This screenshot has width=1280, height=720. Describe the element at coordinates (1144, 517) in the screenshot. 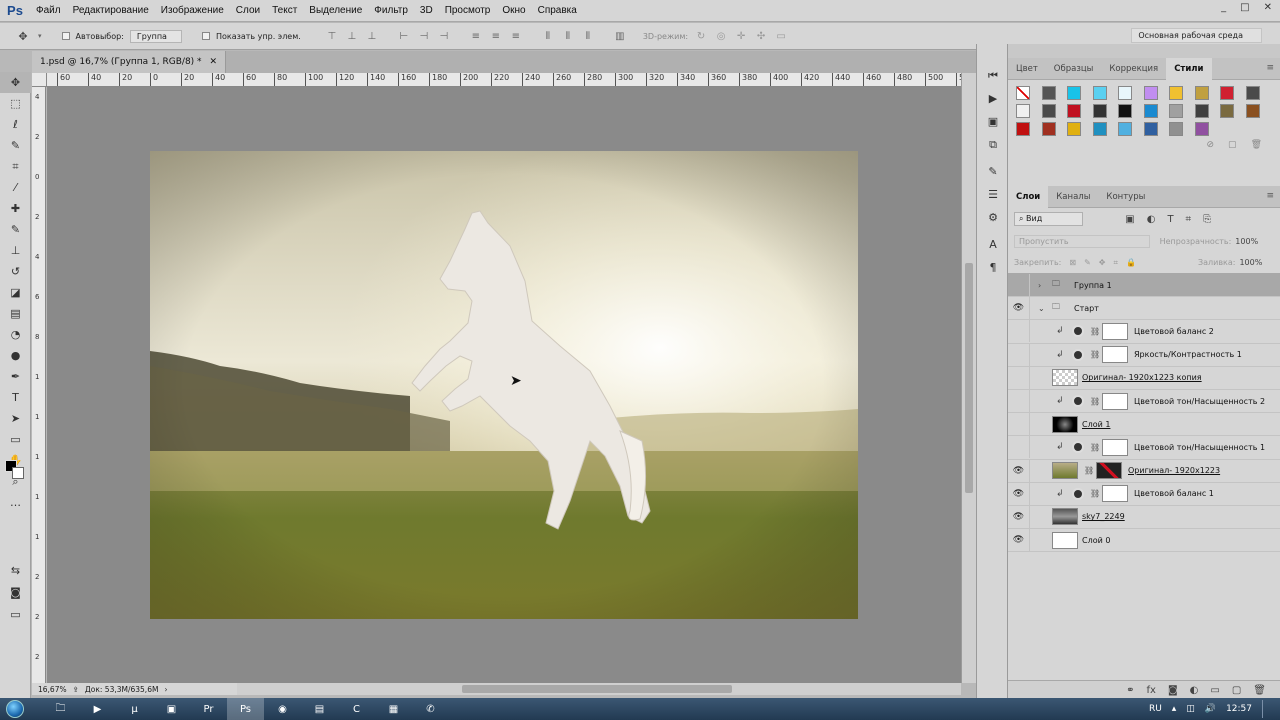

I see `layer-row: 👁 sky7_2249` at that location.